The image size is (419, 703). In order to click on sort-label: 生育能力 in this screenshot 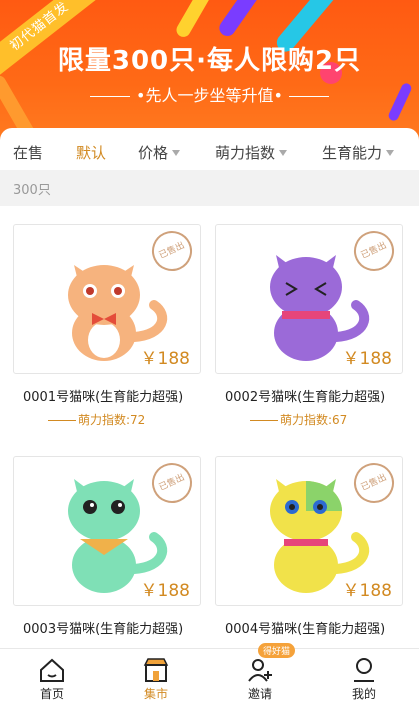, I will do `click(352, 153)`.